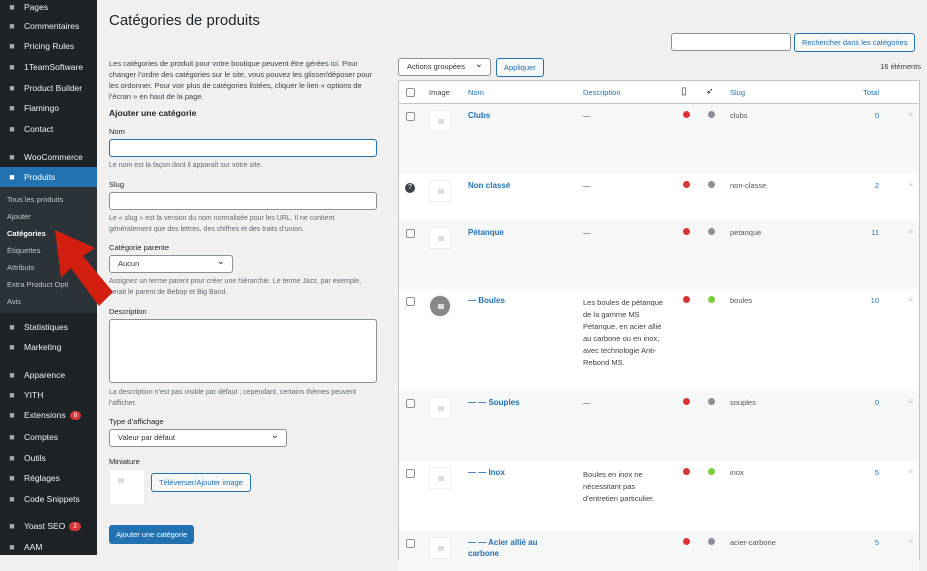  I want to click on sidebar-item-pages: ■ Pages, so click(48, 8).